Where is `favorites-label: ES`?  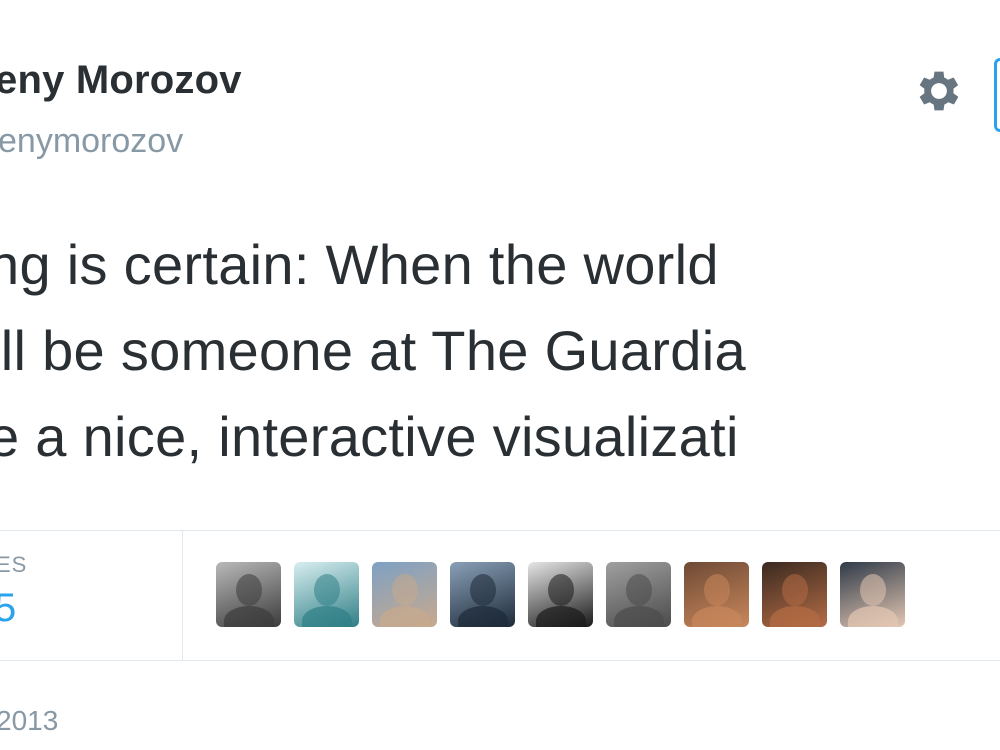
favorites-label: ES is located at coordinates (14, 564).